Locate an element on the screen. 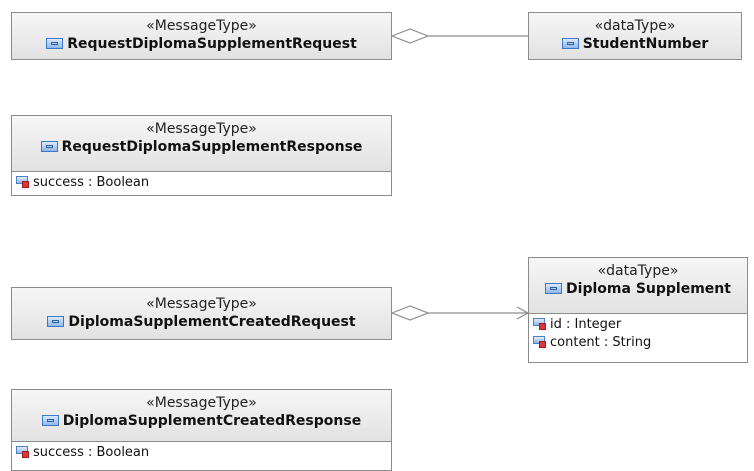 The image size is (754, 471). attribute-row: content : String is located at coordinates (638, 343).